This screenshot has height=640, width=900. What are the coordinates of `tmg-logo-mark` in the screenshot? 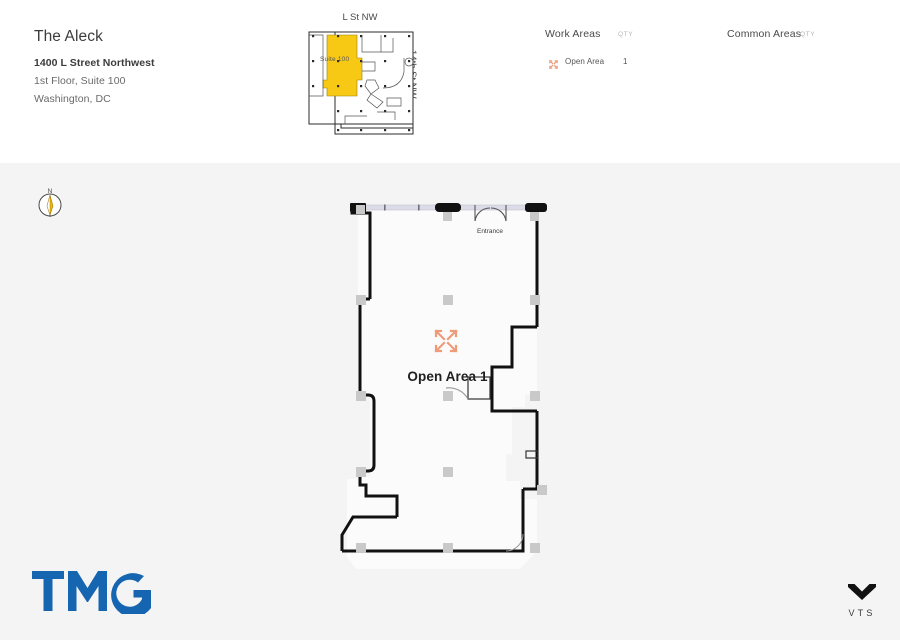 It's located at (91, 594).